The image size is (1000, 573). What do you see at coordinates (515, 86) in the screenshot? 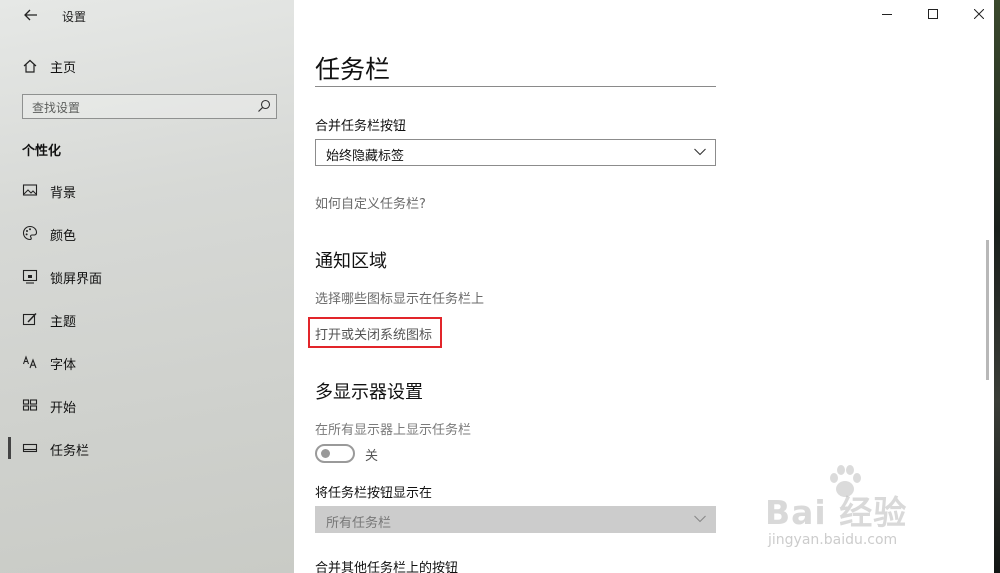
I see `title-divider` at bounding box center [515, 86].